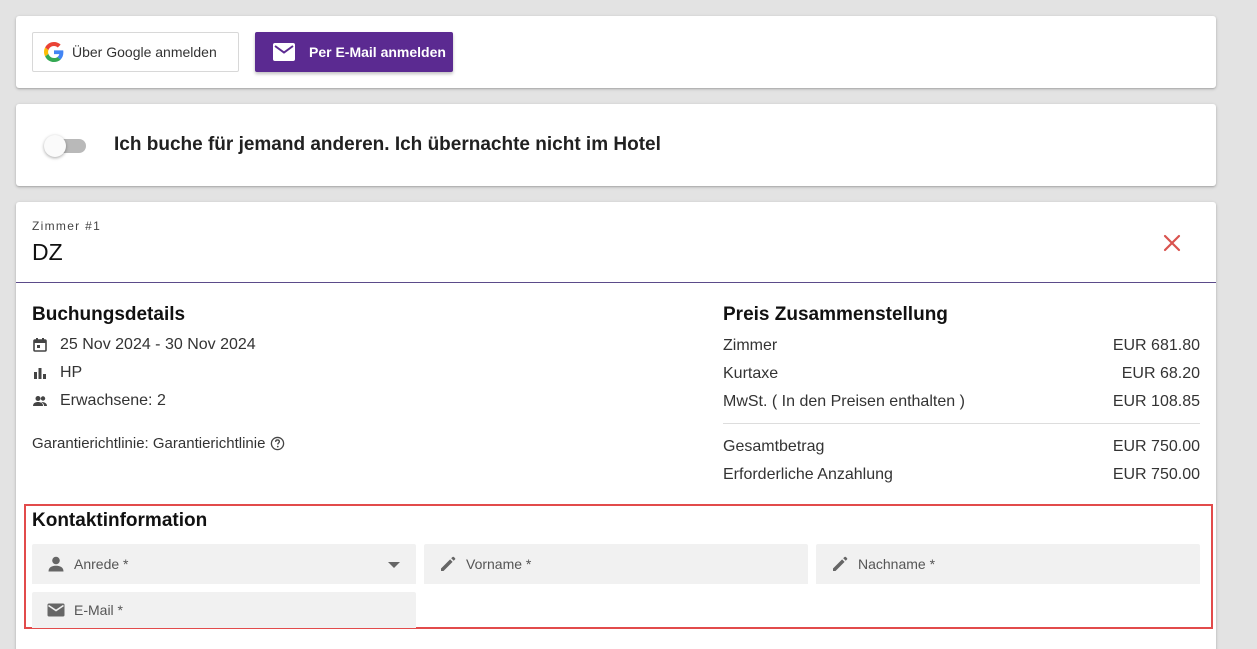  Describe the element at coordinates (224, 564) in the screenshot. I see `salutation-select: Anrede *` at that location.